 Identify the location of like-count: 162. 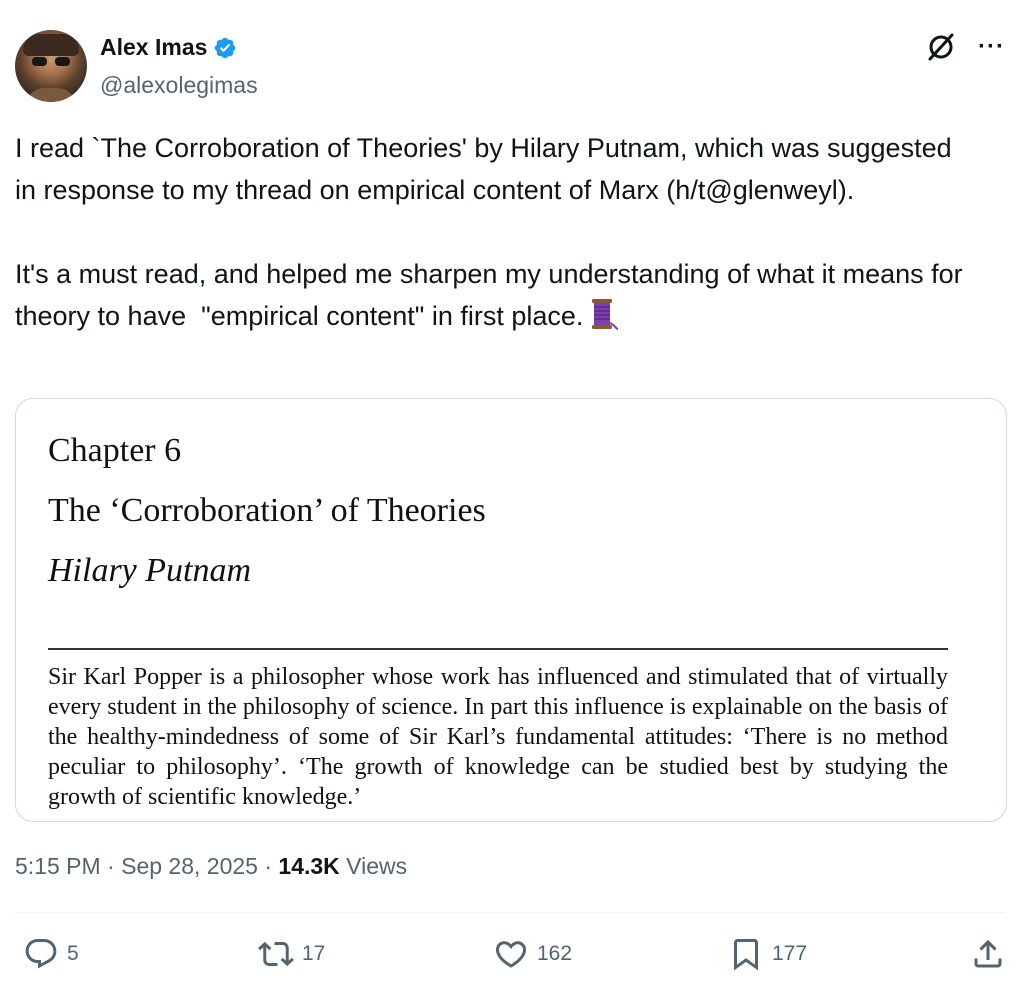
(555, 953).